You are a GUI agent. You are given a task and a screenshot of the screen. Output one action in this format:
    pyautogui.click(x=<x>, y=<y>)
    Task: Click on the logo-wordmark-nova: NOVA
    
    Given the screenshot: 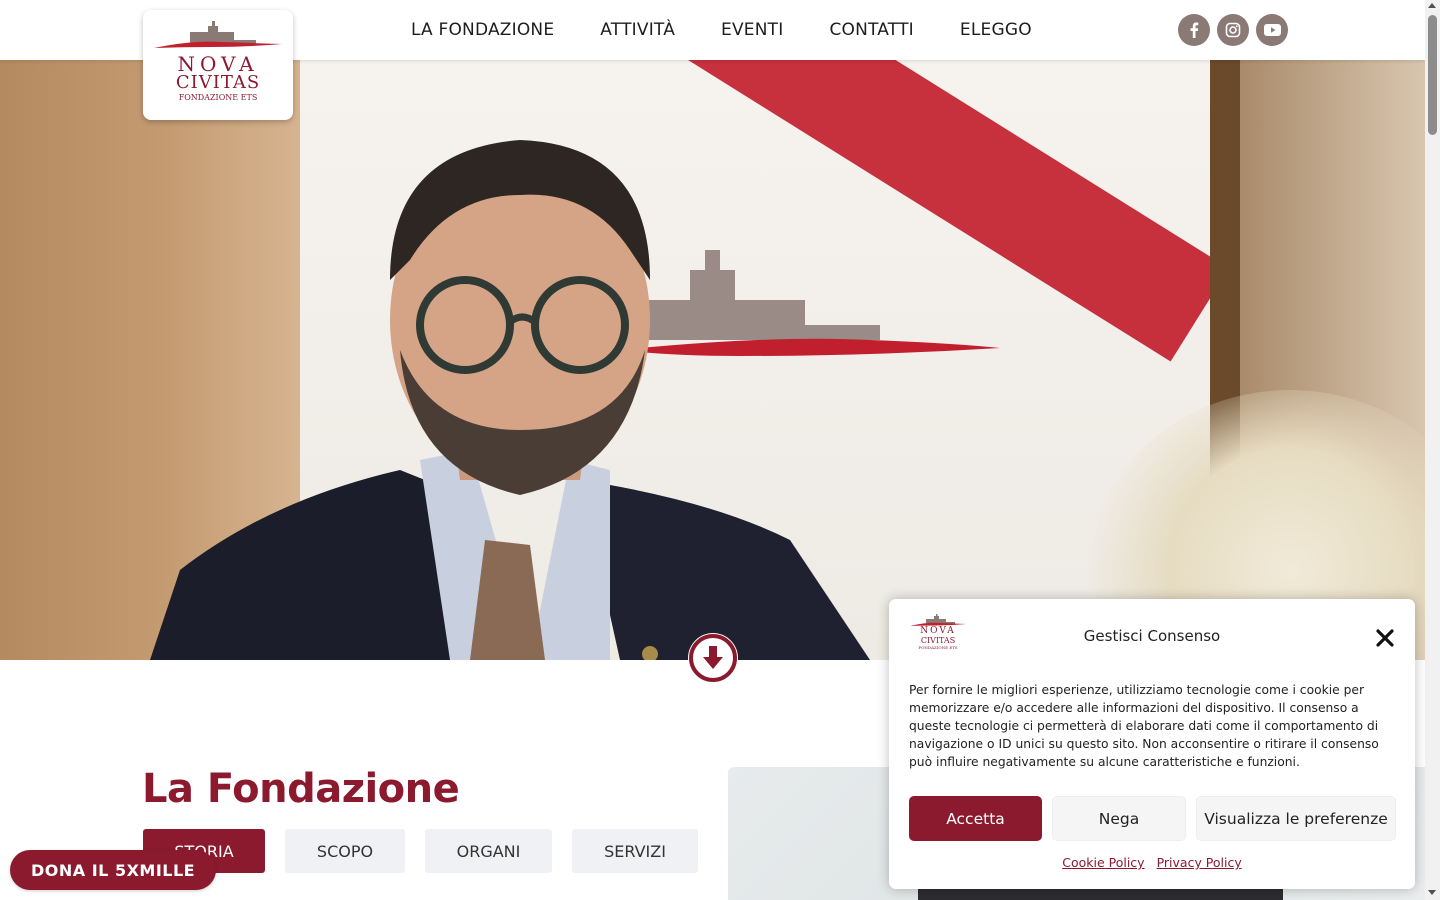 What is the action you would take?
    pyautogui.click(x=218, y=64)
    